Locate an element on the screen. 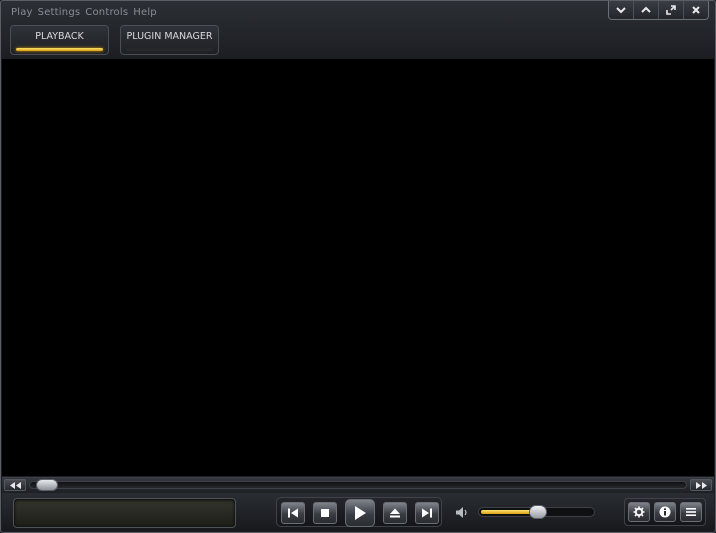 The width and height of the screenshot is (716, 533). seek-thumb is located at coordinates (47, 485).